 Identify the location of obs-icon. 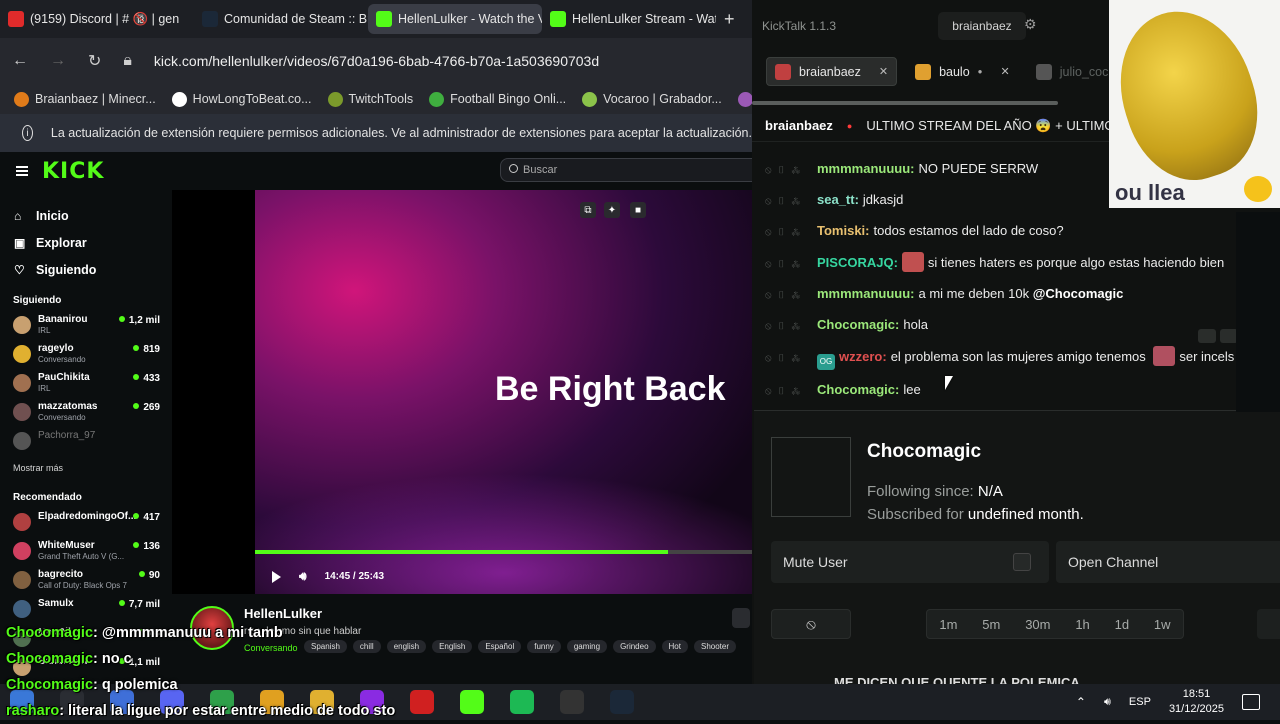
(572, 702).